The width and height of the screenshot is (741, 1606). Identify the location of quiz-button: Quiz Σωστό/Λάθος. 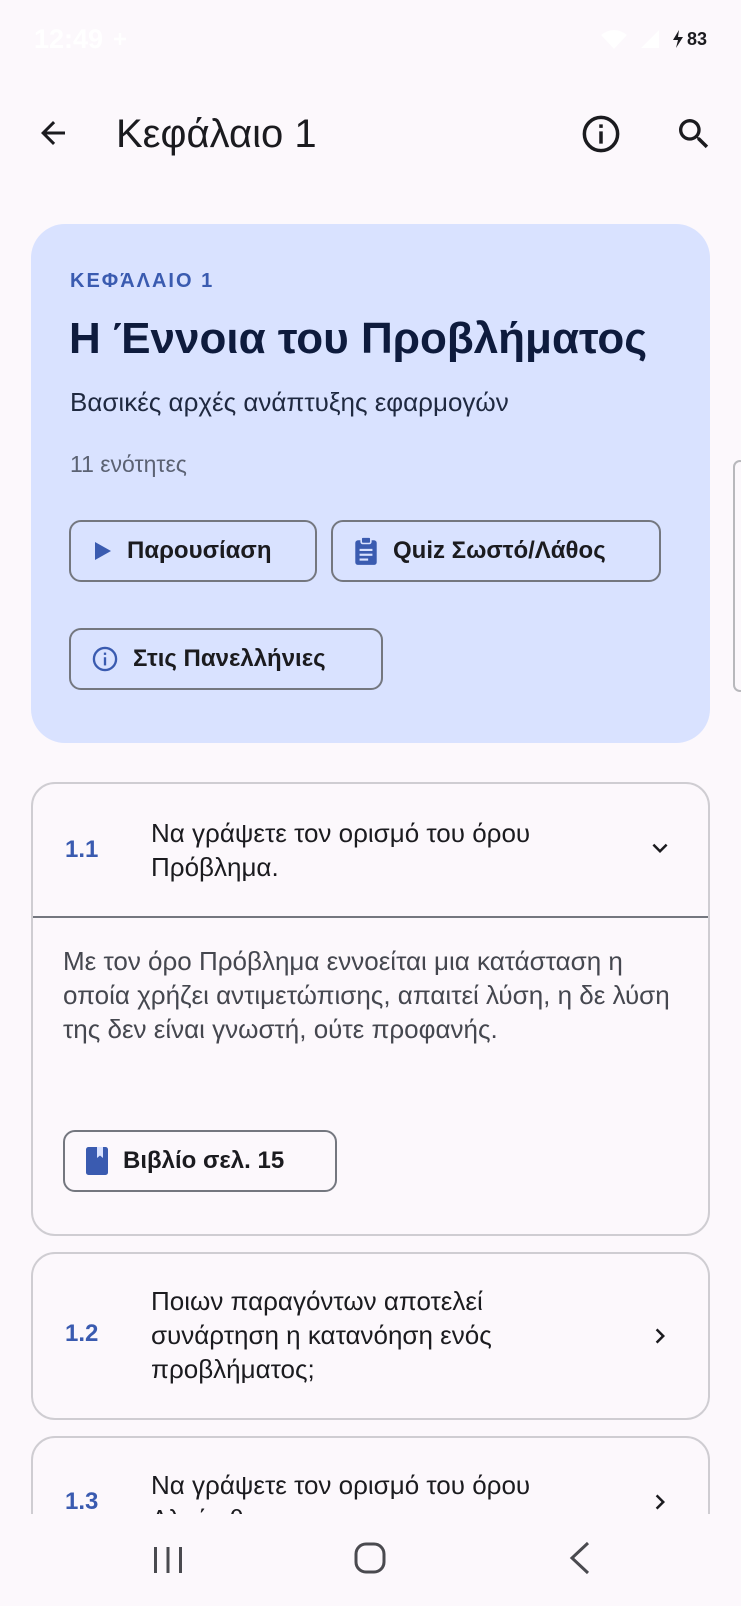
(496, 551).